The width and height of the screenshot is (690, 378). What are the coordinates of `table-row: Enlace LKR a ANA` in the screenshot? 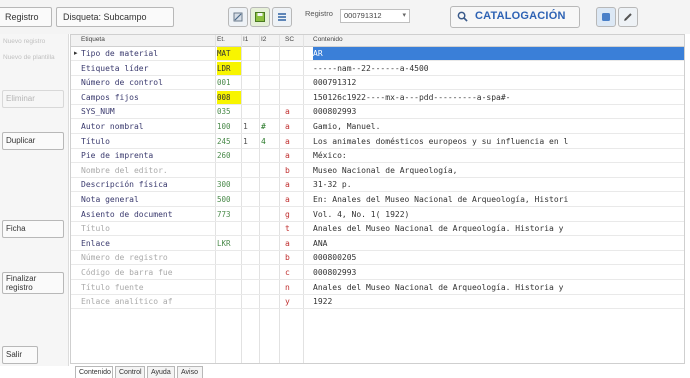 It's located at (377, 244).